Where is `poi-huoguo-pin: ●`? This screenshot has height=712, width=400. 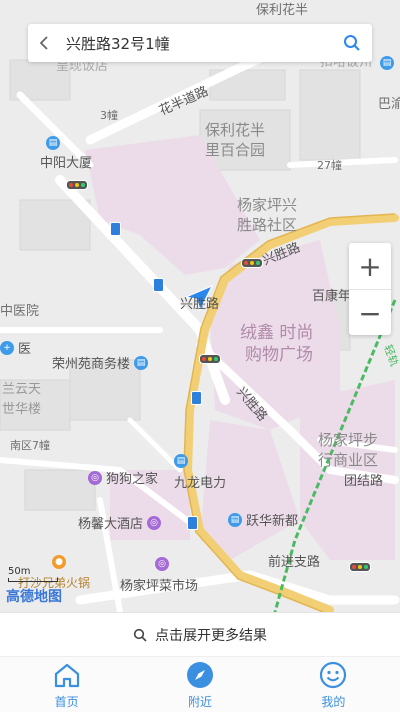 poi-huoguo-pin: ● is located at coordinates (59, 562).